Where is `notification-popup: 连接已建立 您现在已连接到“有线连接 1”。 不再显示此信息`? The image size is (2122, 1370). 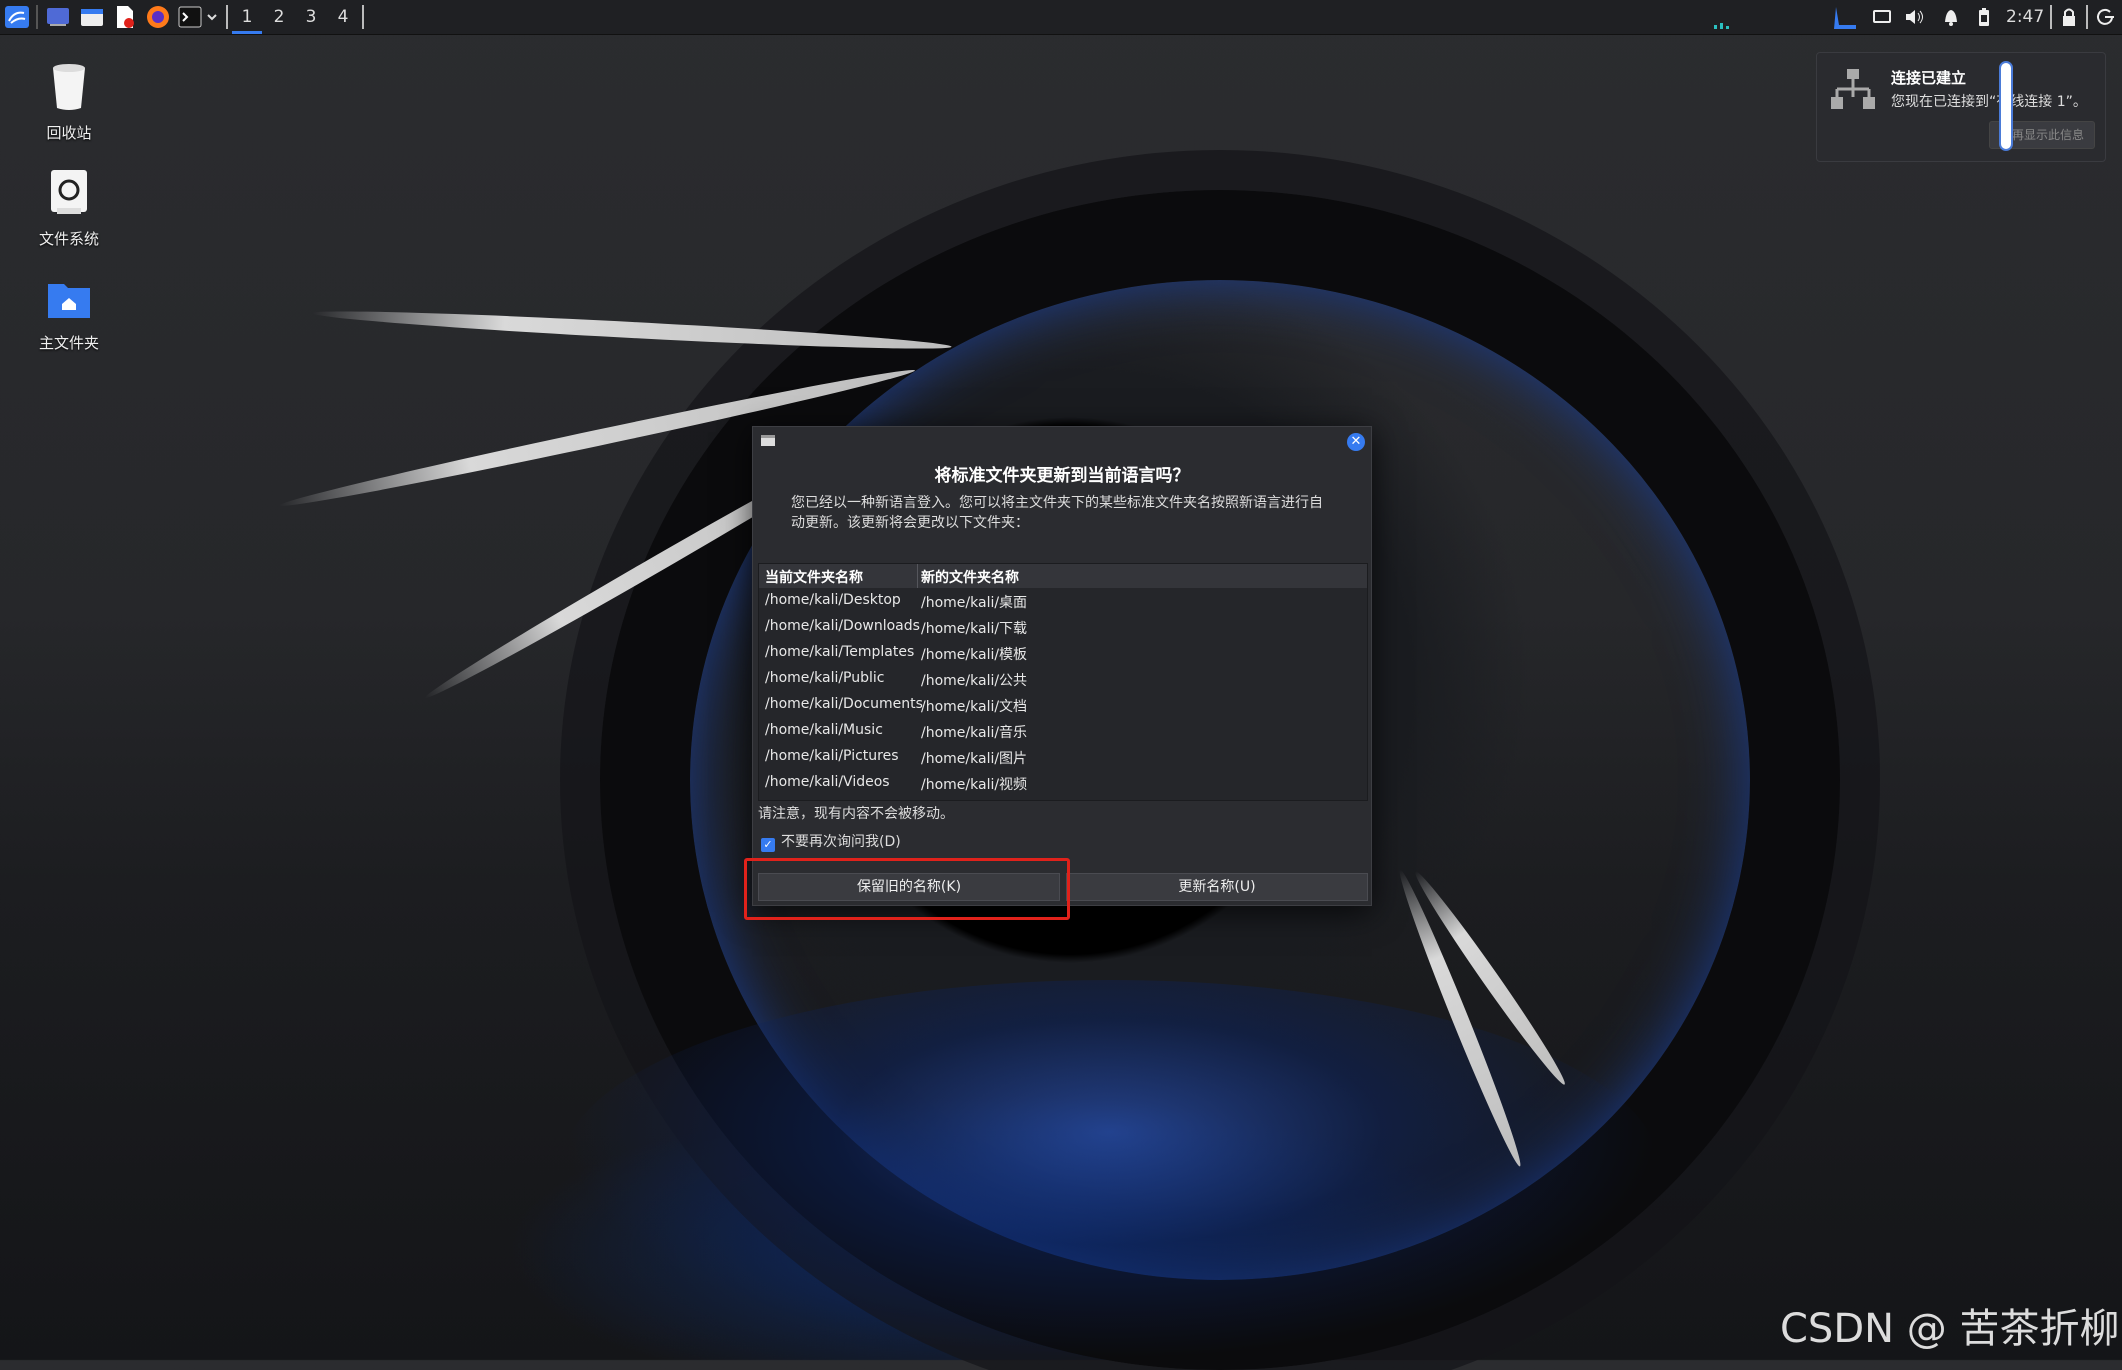
notification-popup: 连接已建立 您现在已连接到“有线连接 1”。 不再显示此信息 is located at coordinates (1961, 107).